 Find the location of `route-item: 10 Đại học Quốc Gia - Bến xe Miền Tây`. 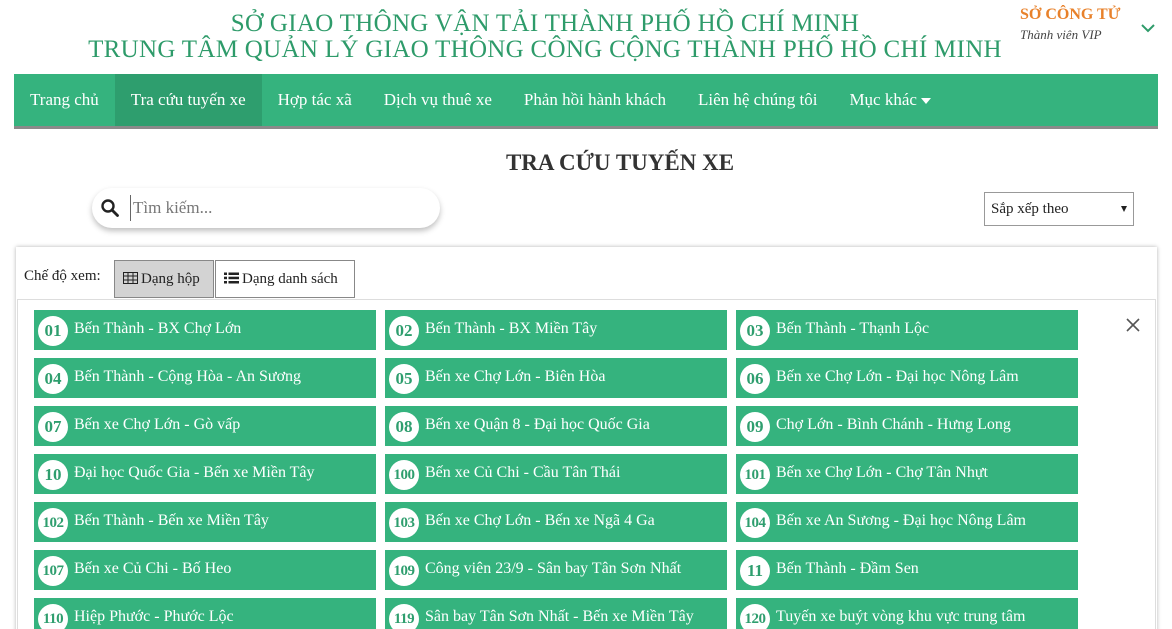

route-item: 10 Đại học Quốc Gia - Bến xe Miền Tây is located at coordinates (205, 474).